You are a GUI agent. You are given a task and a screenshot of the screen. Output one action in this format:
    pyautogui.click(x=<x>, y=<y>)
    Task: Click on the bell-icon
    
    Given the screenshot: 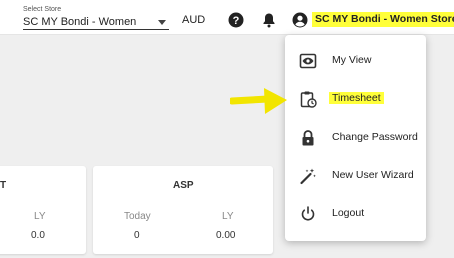 What is the action you would take?
    pyautogui.click(x=269, y=20)
    